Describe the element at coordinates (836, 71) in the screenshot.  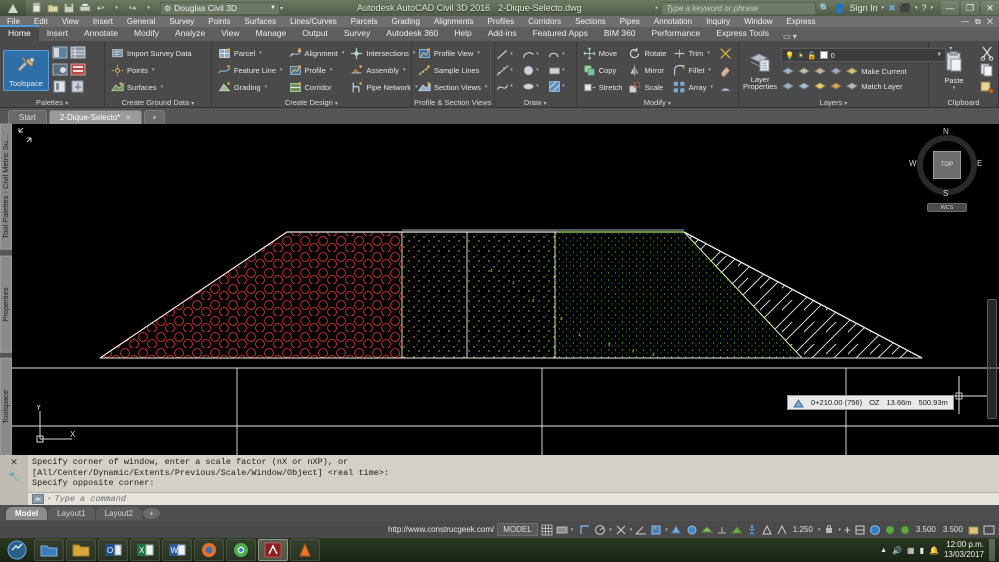
I see `layer-lock-icon` at that location.